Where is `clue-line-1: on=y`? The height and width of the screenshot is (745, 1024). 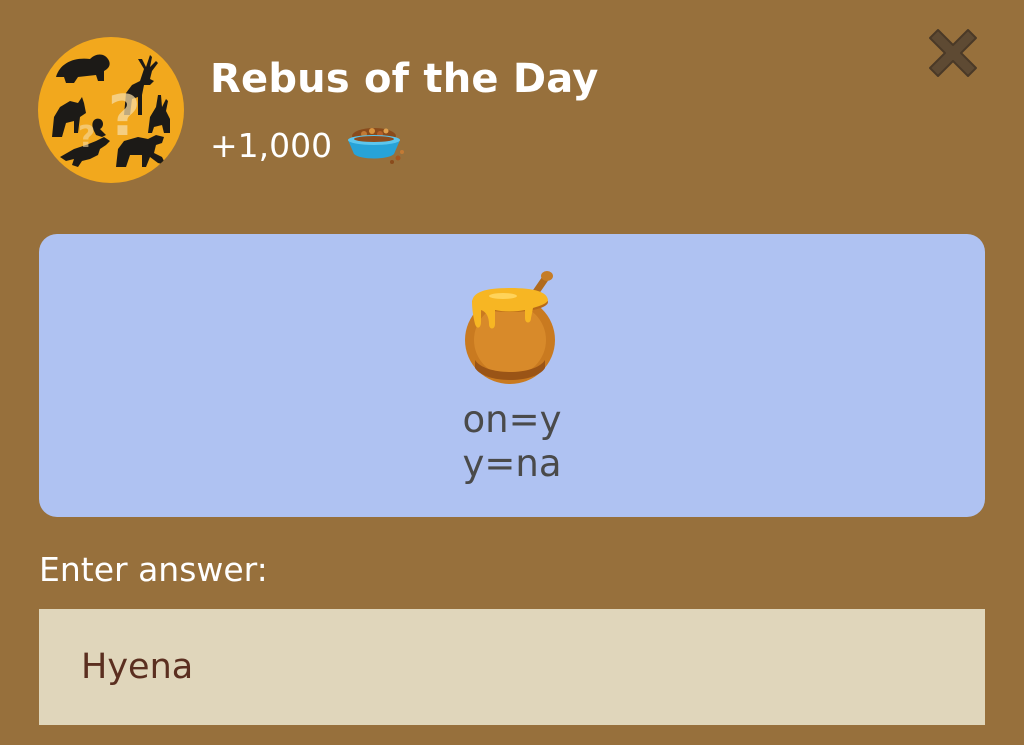 clue-line-1: on=y is located at coordinates (512, 419).